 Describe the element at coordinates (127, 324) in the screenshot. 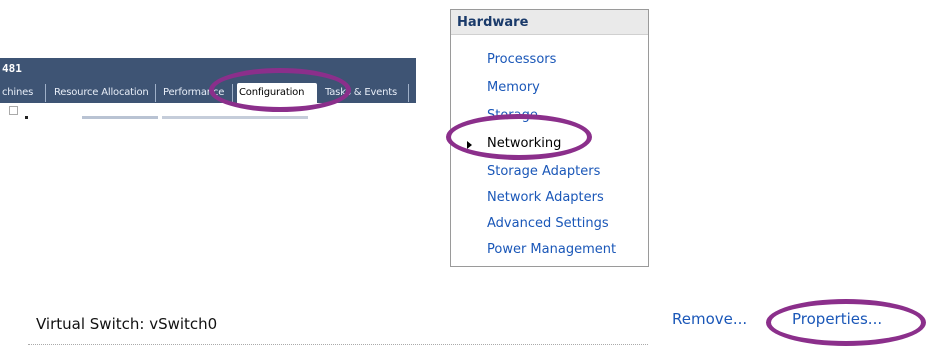

I see `virtual-switch-label: Virtual Switch: vSwitch0` at that location.